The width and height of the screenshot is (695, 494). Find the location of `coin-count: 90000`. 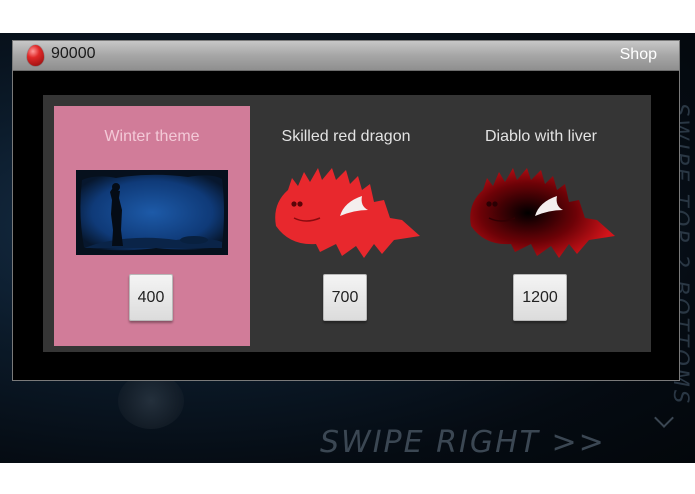

coin-count: 90000 is located at coordinates (73, 53).